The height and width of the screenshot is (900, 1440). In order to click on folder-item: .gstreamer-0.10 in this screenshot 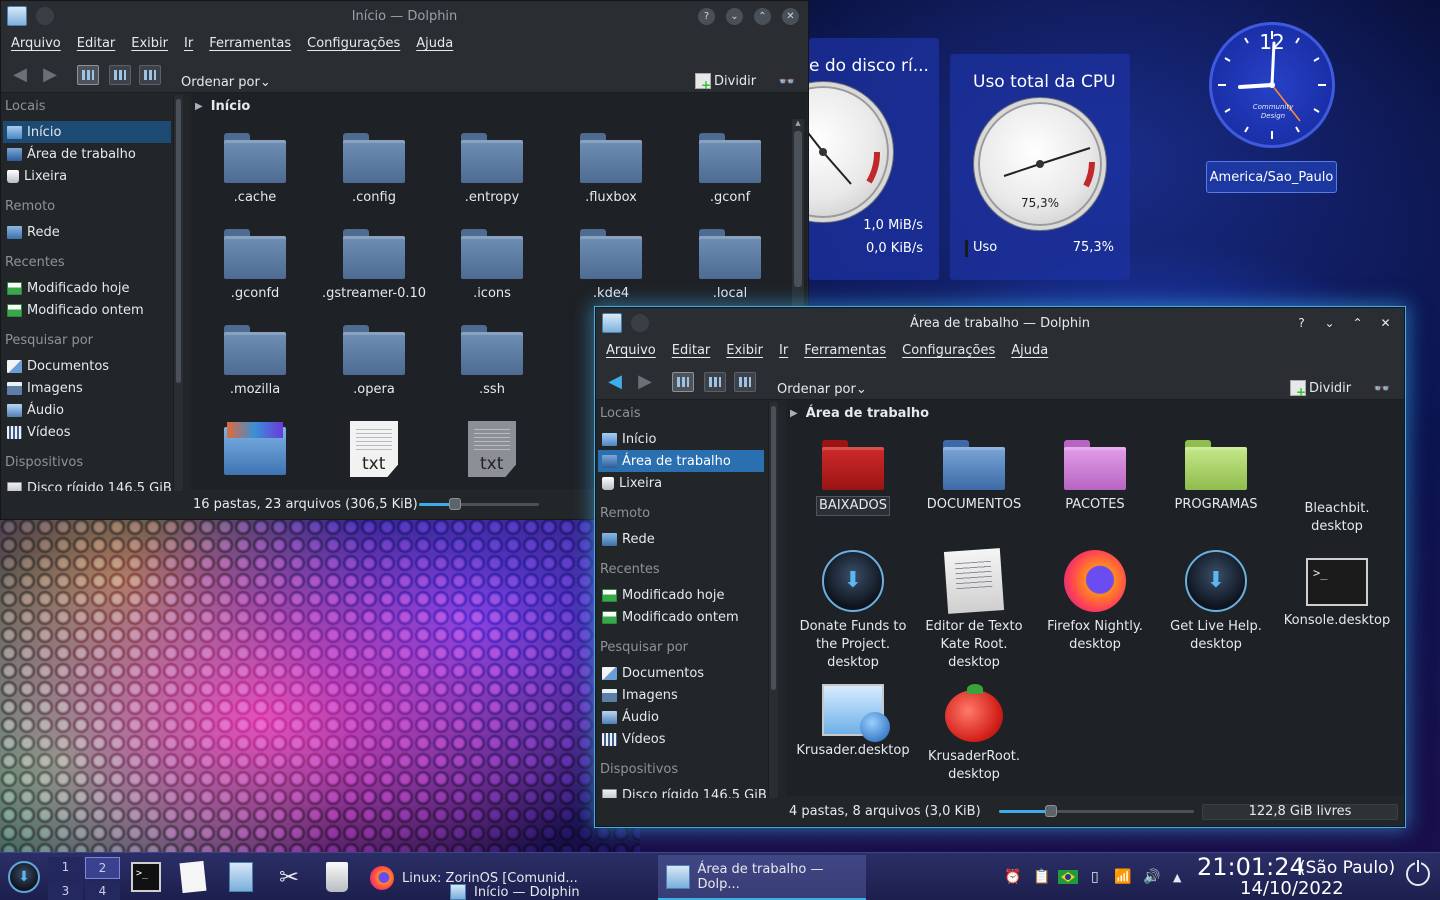, I will do `click(374, 266)`.